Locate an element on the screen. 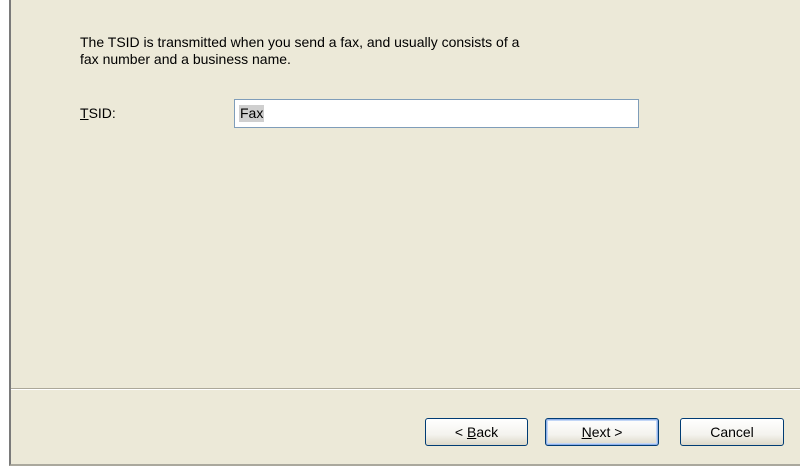 This screenshot has height=468, width=800. tsid-label-text: SID: is located at coordinates (102, 113).